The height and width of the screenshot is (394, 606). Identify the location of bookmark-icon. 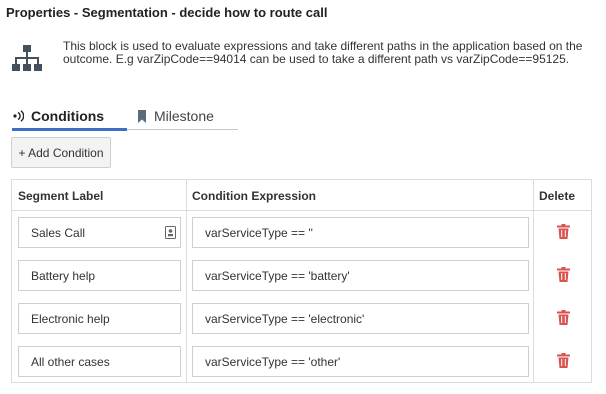
(142, 116).